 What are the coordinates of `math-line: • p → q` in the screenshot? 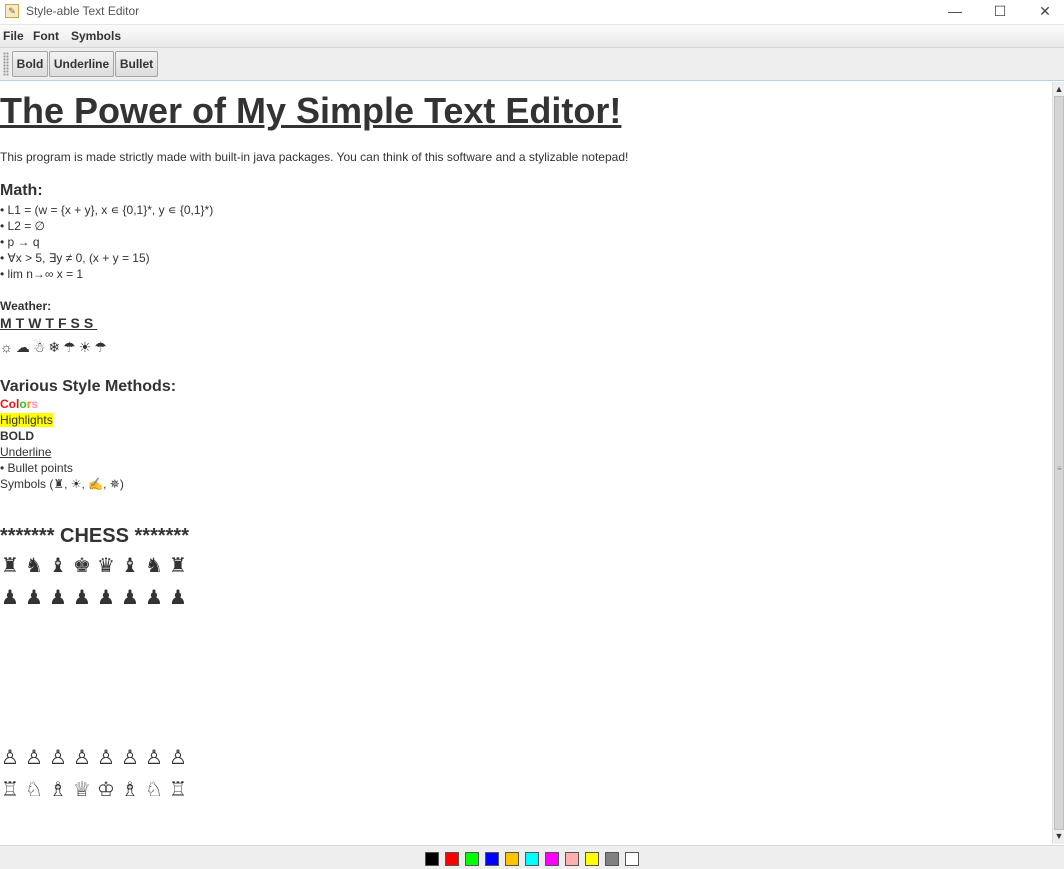 It's located at (20, 242).